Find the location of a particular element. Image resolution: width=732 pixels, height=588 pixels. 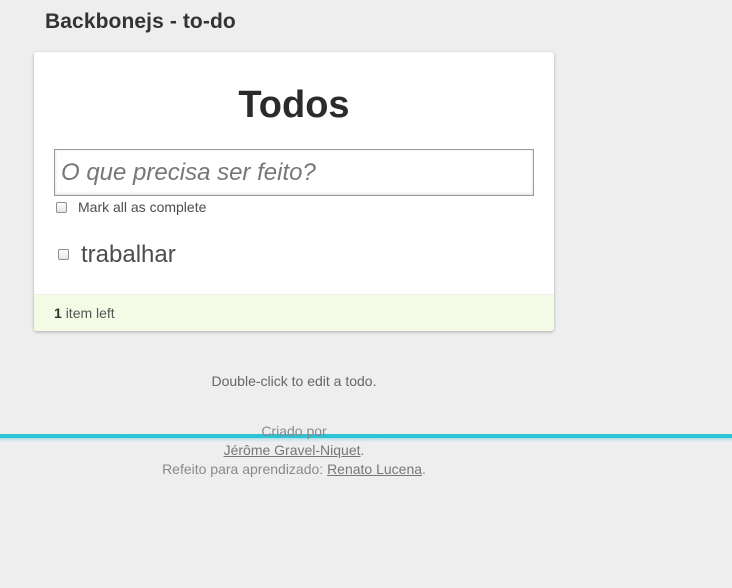

toggle-all-label: Mark all as complete is located at coordinates (142, 207).